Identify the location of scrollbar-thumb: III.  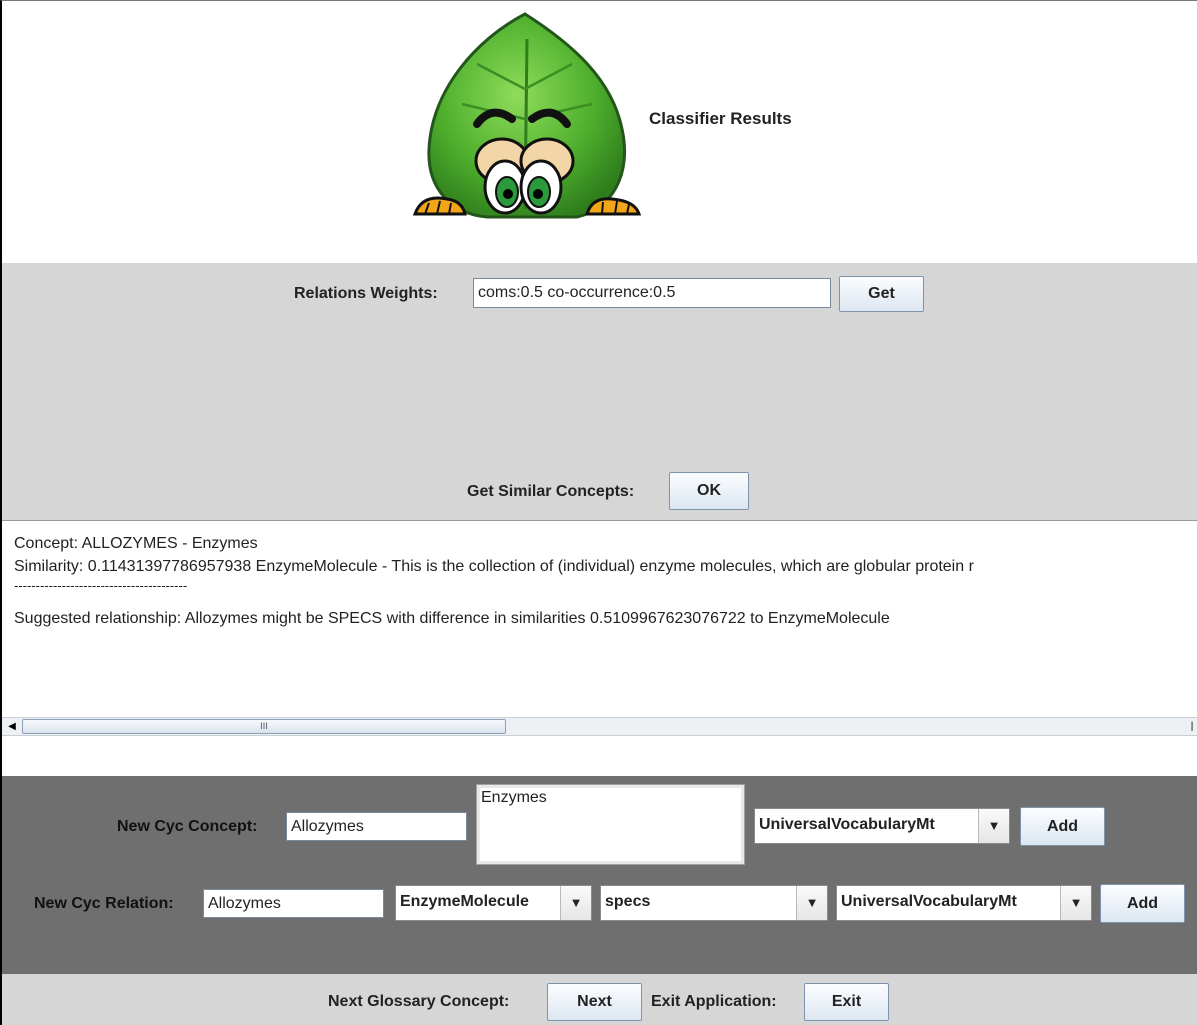
(264, 726).